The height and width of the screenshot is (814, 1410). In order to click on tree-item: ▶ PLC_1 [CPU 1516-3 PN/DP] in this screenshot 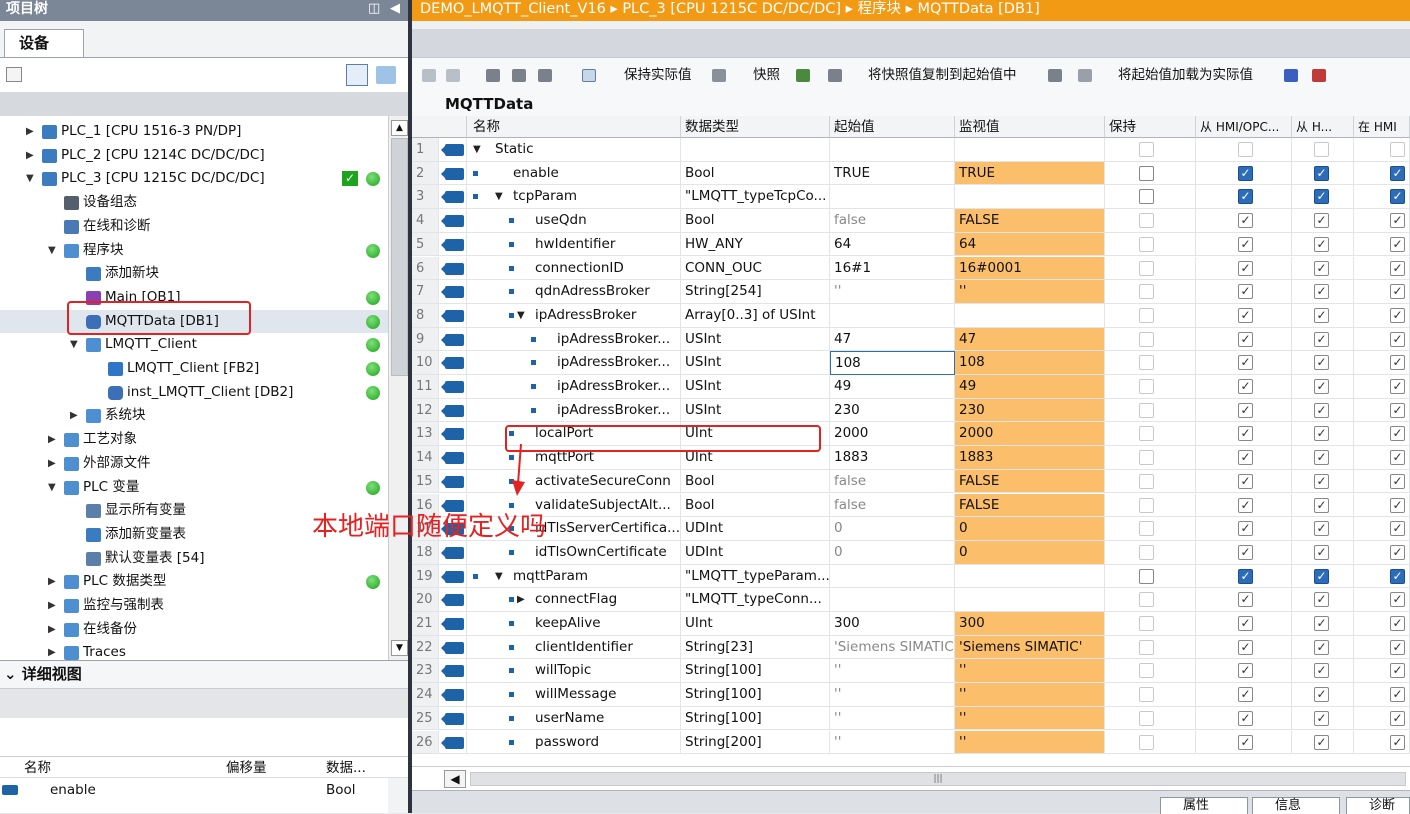, I will do `click(194, 132)`.